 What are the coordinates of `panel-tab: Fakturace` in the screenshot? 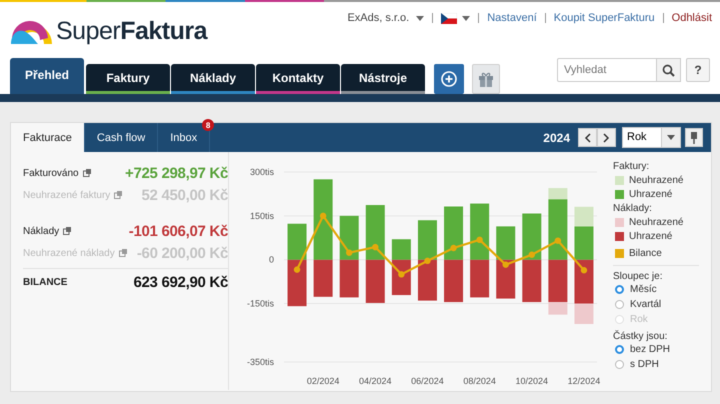 It's located at (48, 137).